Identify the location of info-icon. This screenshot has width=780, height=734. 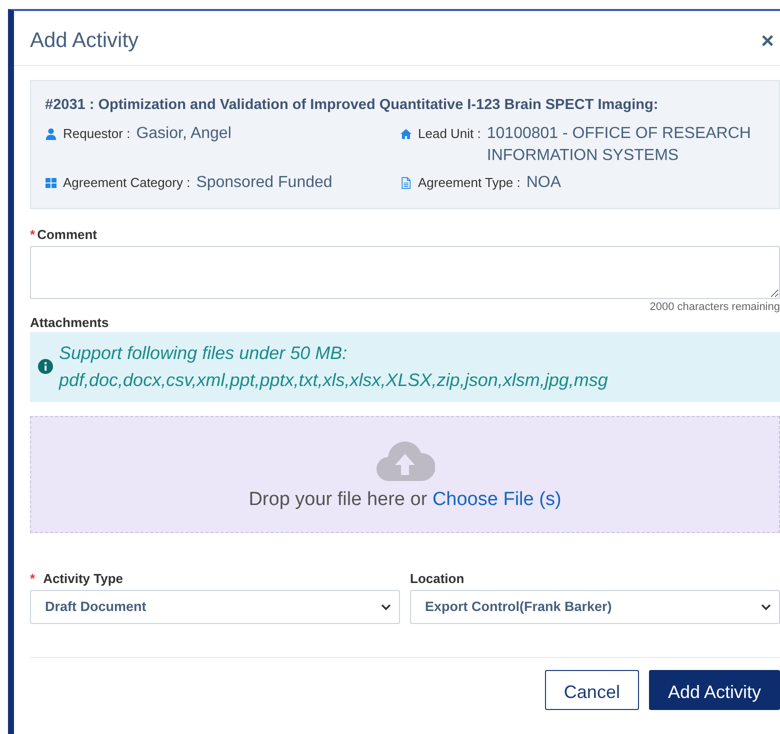
(45, 366).